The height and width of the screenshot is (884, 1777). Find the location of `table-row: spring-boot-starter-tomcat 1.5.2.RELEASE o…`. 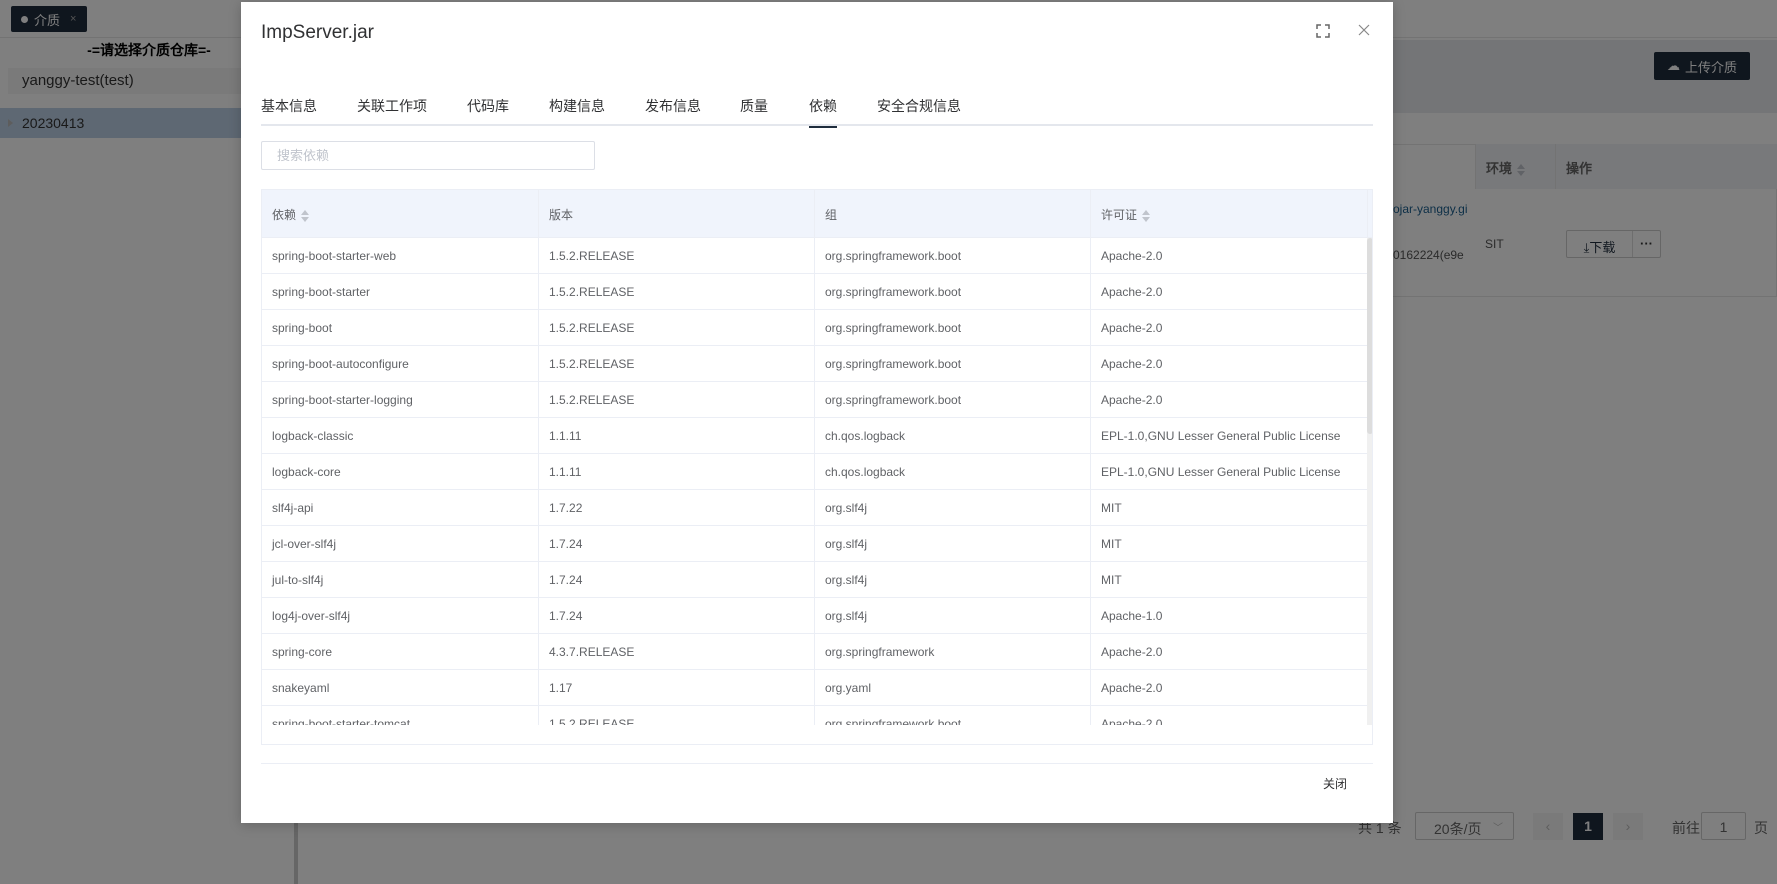

table-row: spring-boot-starter-tomcat 1.5.2.RELEASE o… is located at coordinates (815, 715).